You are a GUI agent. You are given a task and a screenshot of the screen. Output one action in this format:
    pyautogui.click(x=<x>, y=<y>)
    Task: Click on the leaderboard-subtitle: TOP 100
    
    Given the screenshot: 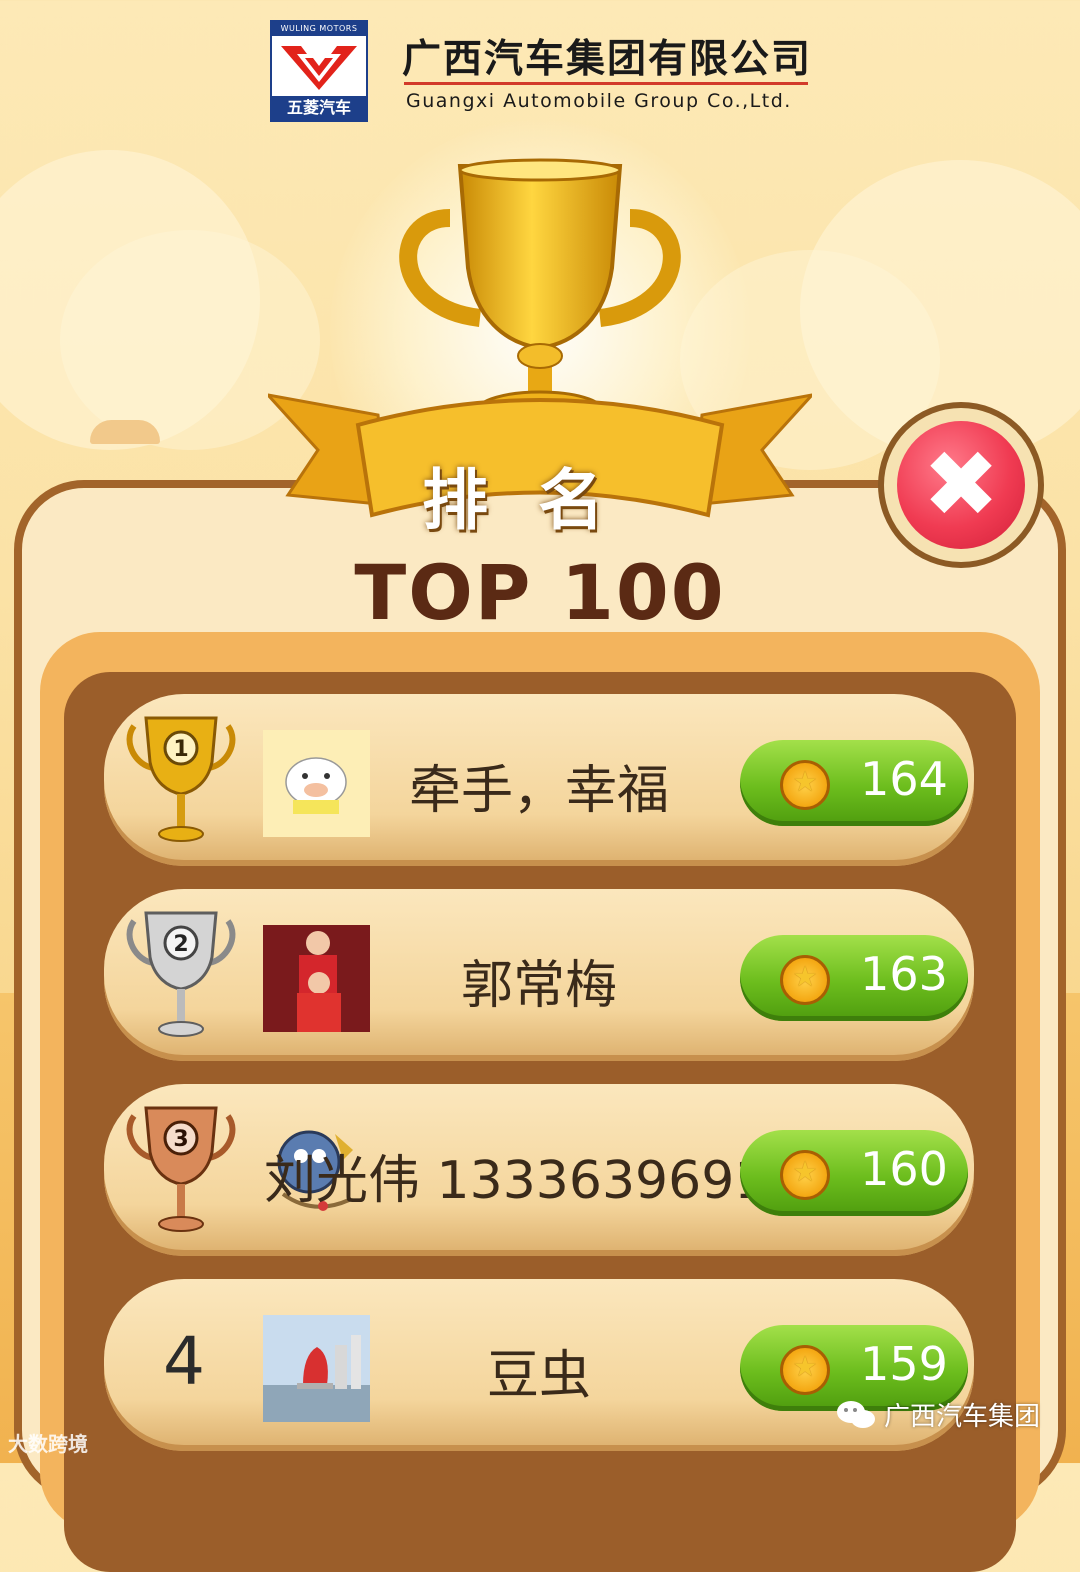 What is the action you would take?
    pyautogui.click(x=540, y=592)
    